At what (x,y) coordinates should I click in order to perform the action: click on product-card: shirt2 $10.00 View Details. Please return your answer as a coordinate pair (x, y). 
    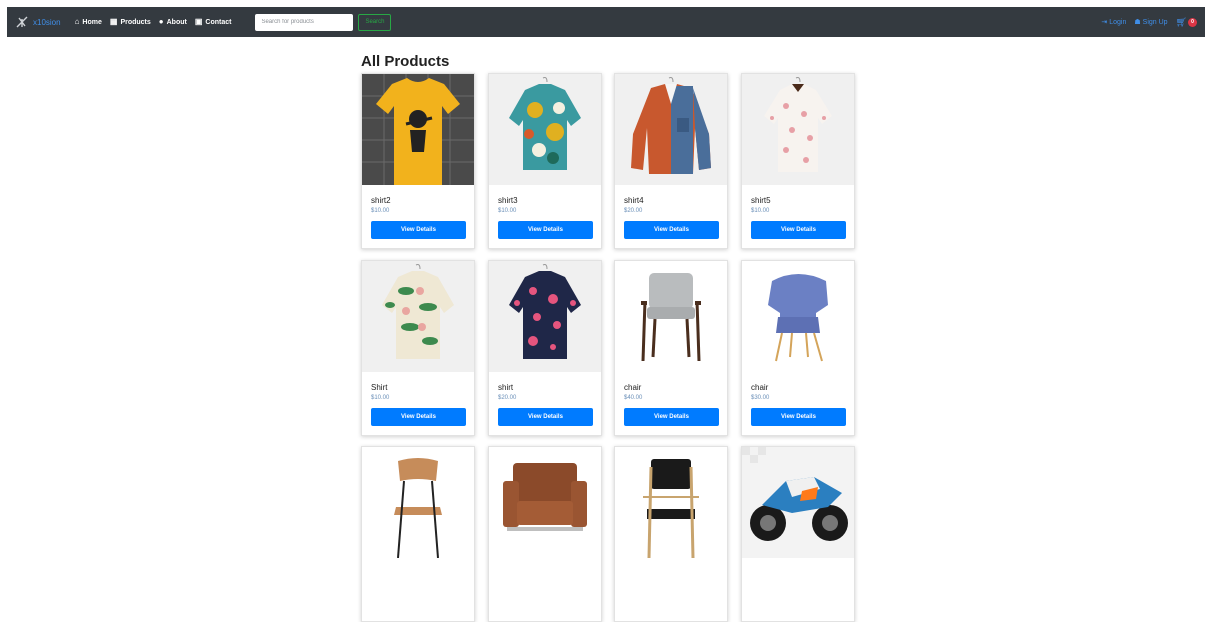
    Looking at the image, I should click on (418, 161).